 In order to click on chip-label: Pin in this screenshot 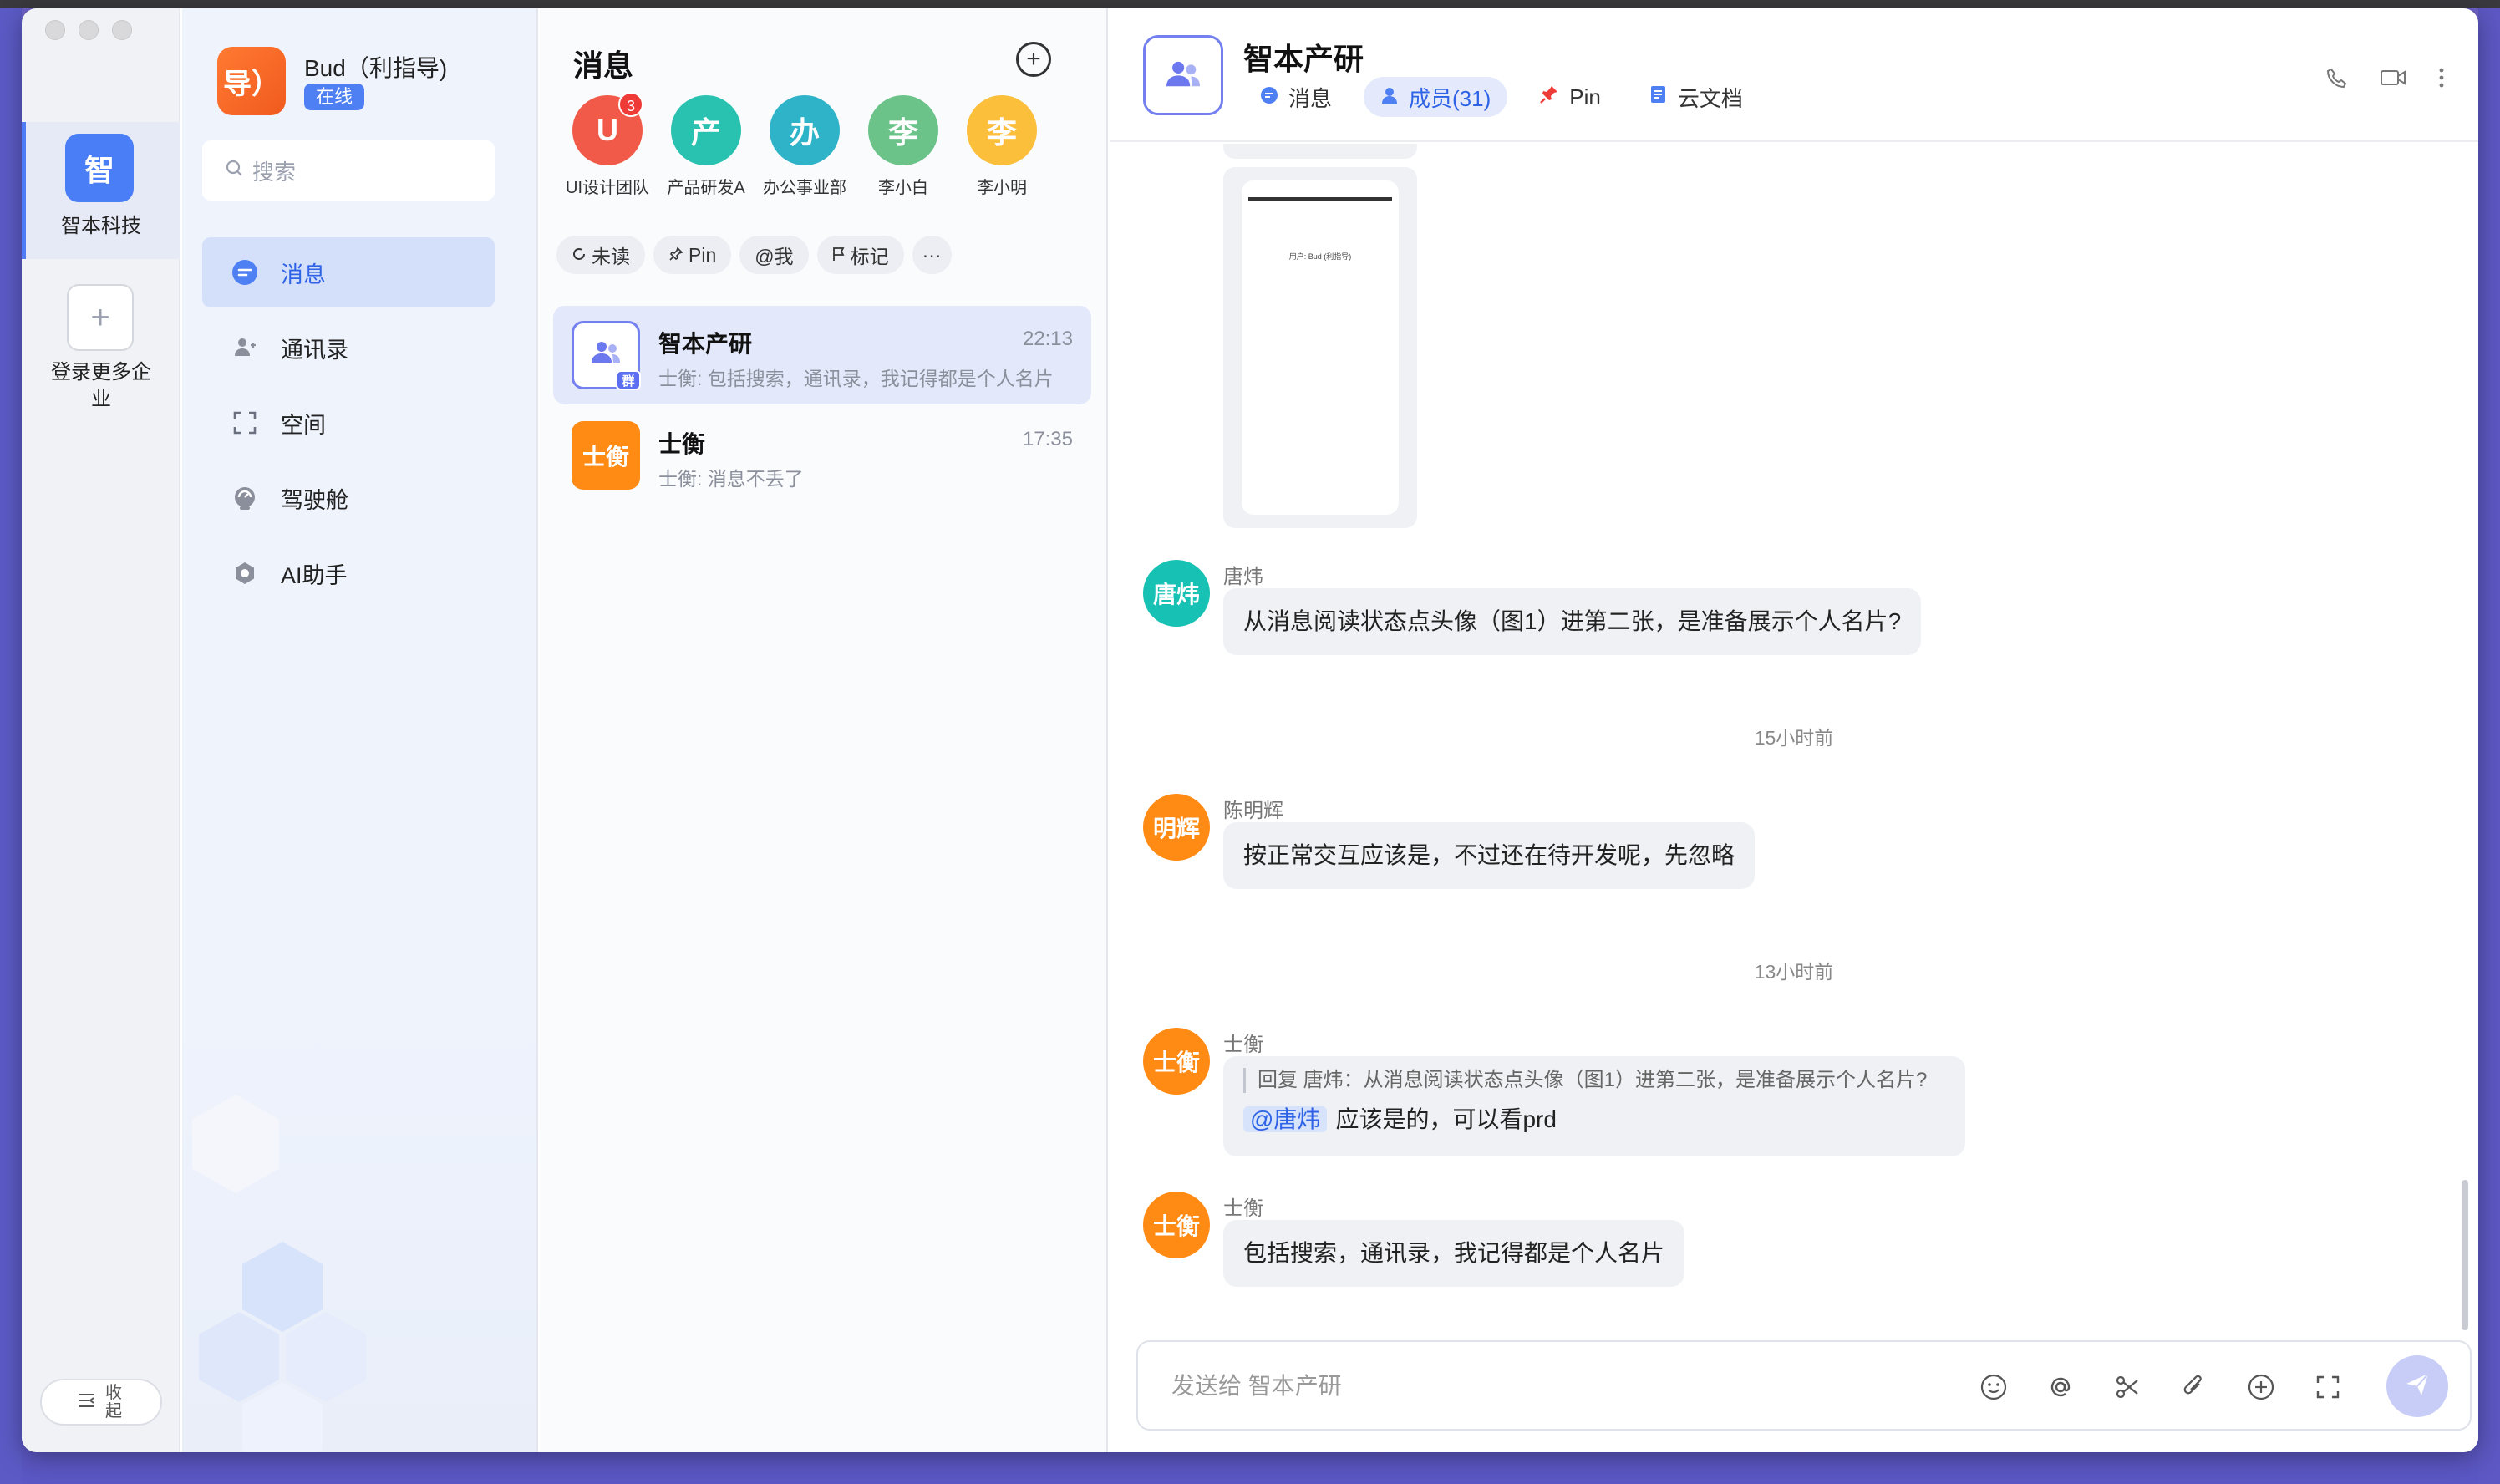, I will do `click(703, 254)`.